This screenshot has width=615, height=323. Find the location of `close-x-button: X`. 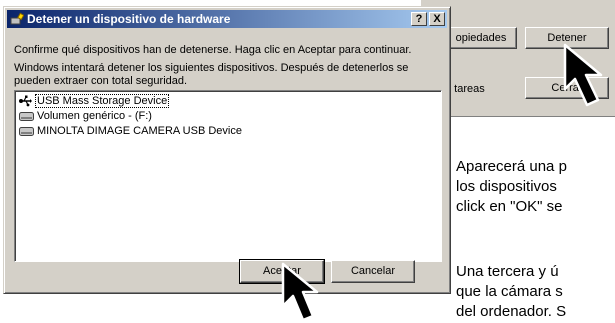

close-x-button: X is located at coordinates (437, 19).